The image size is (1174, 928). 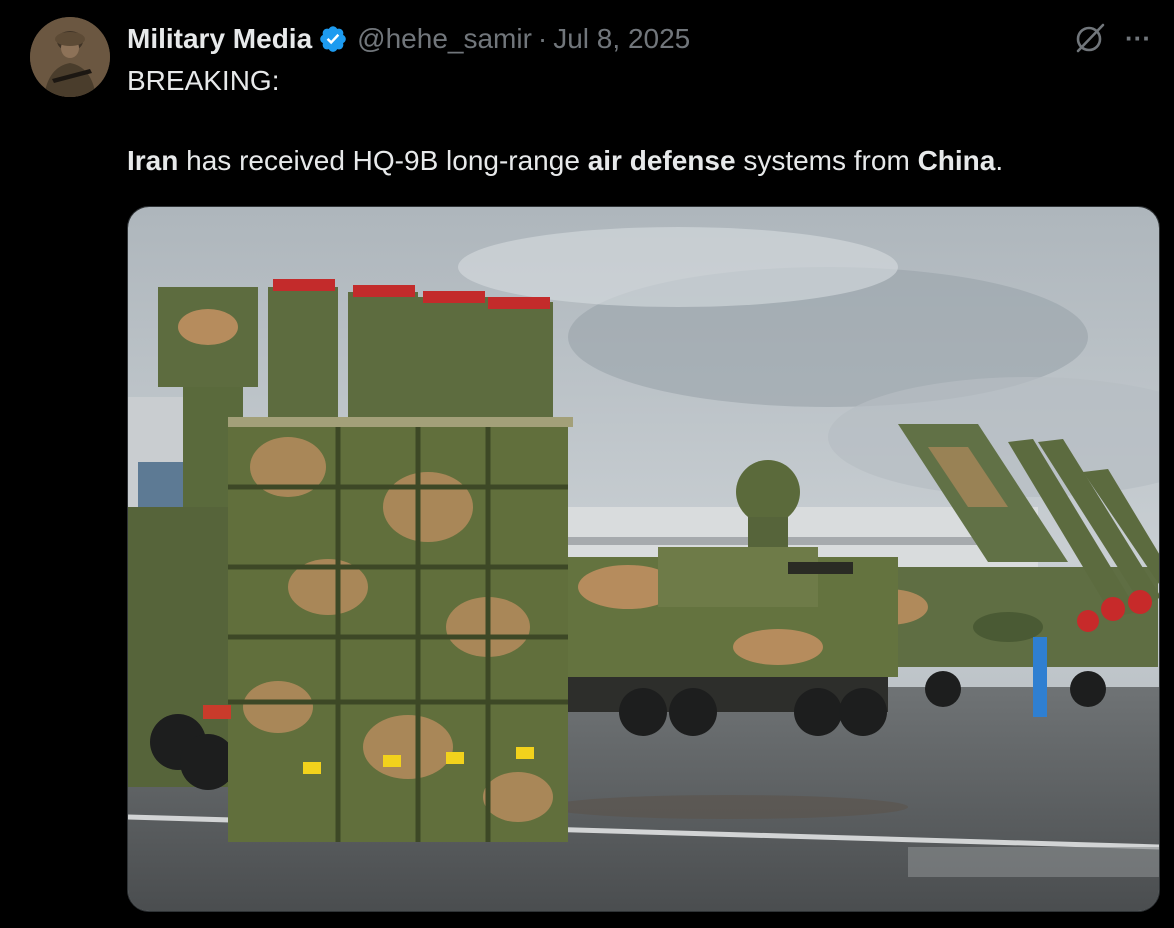 What do you see at coordinates (1090, 38) in the screenshot?
I see `grok-icon` at bounding box center [1090, 38].